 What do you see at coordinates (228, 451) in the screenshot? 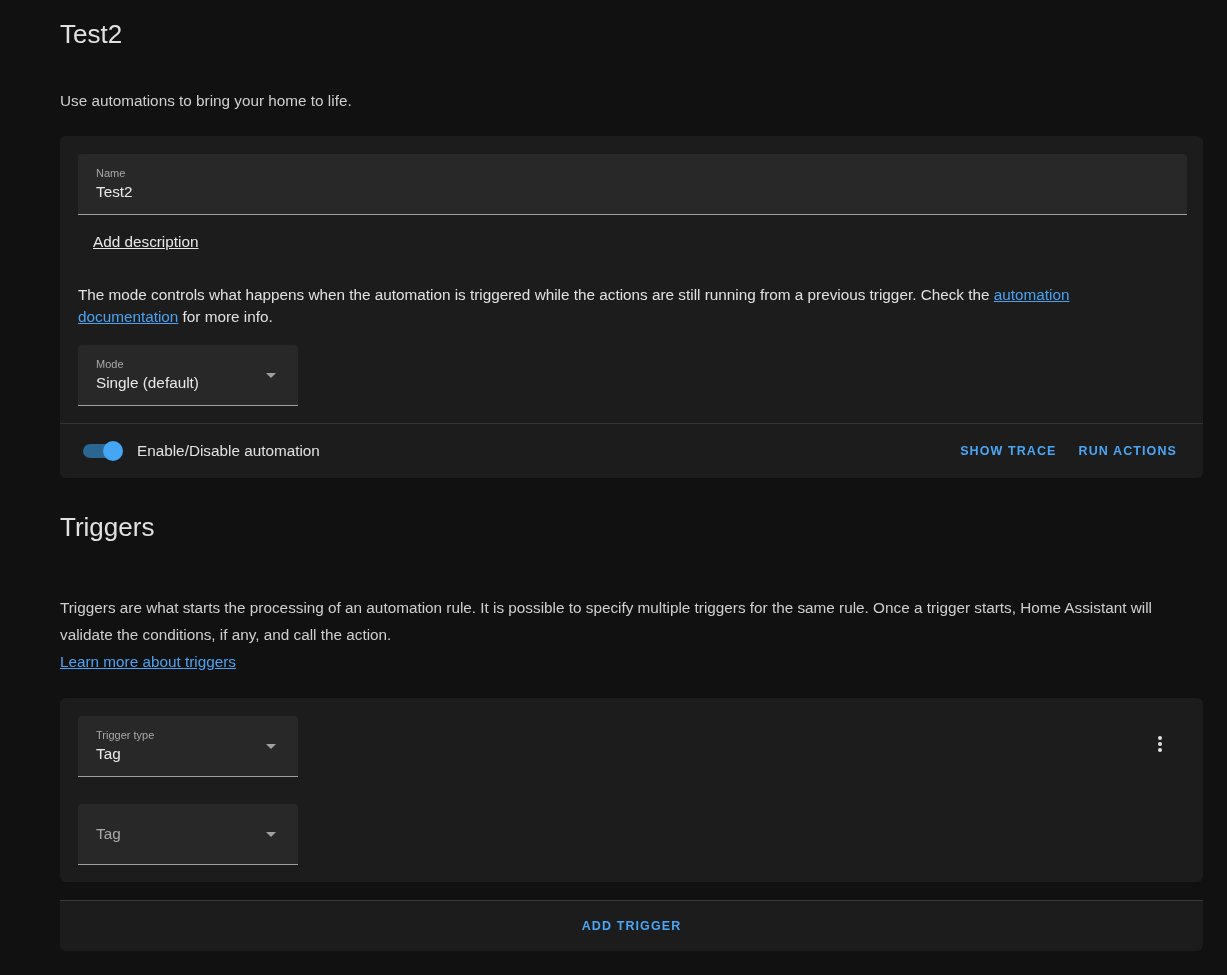
I see `toggle-label: Enable/Disable automation` at bounding box center [228, 451].